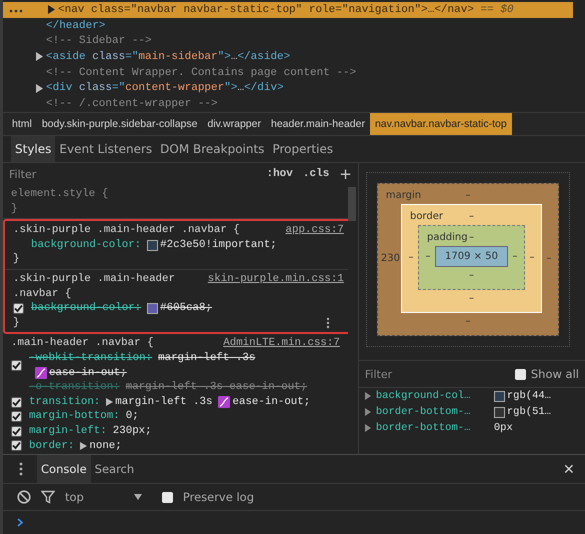 The height and width of the screenshot is (534, 585). I want to click on box-label: border, so click(426, 216).